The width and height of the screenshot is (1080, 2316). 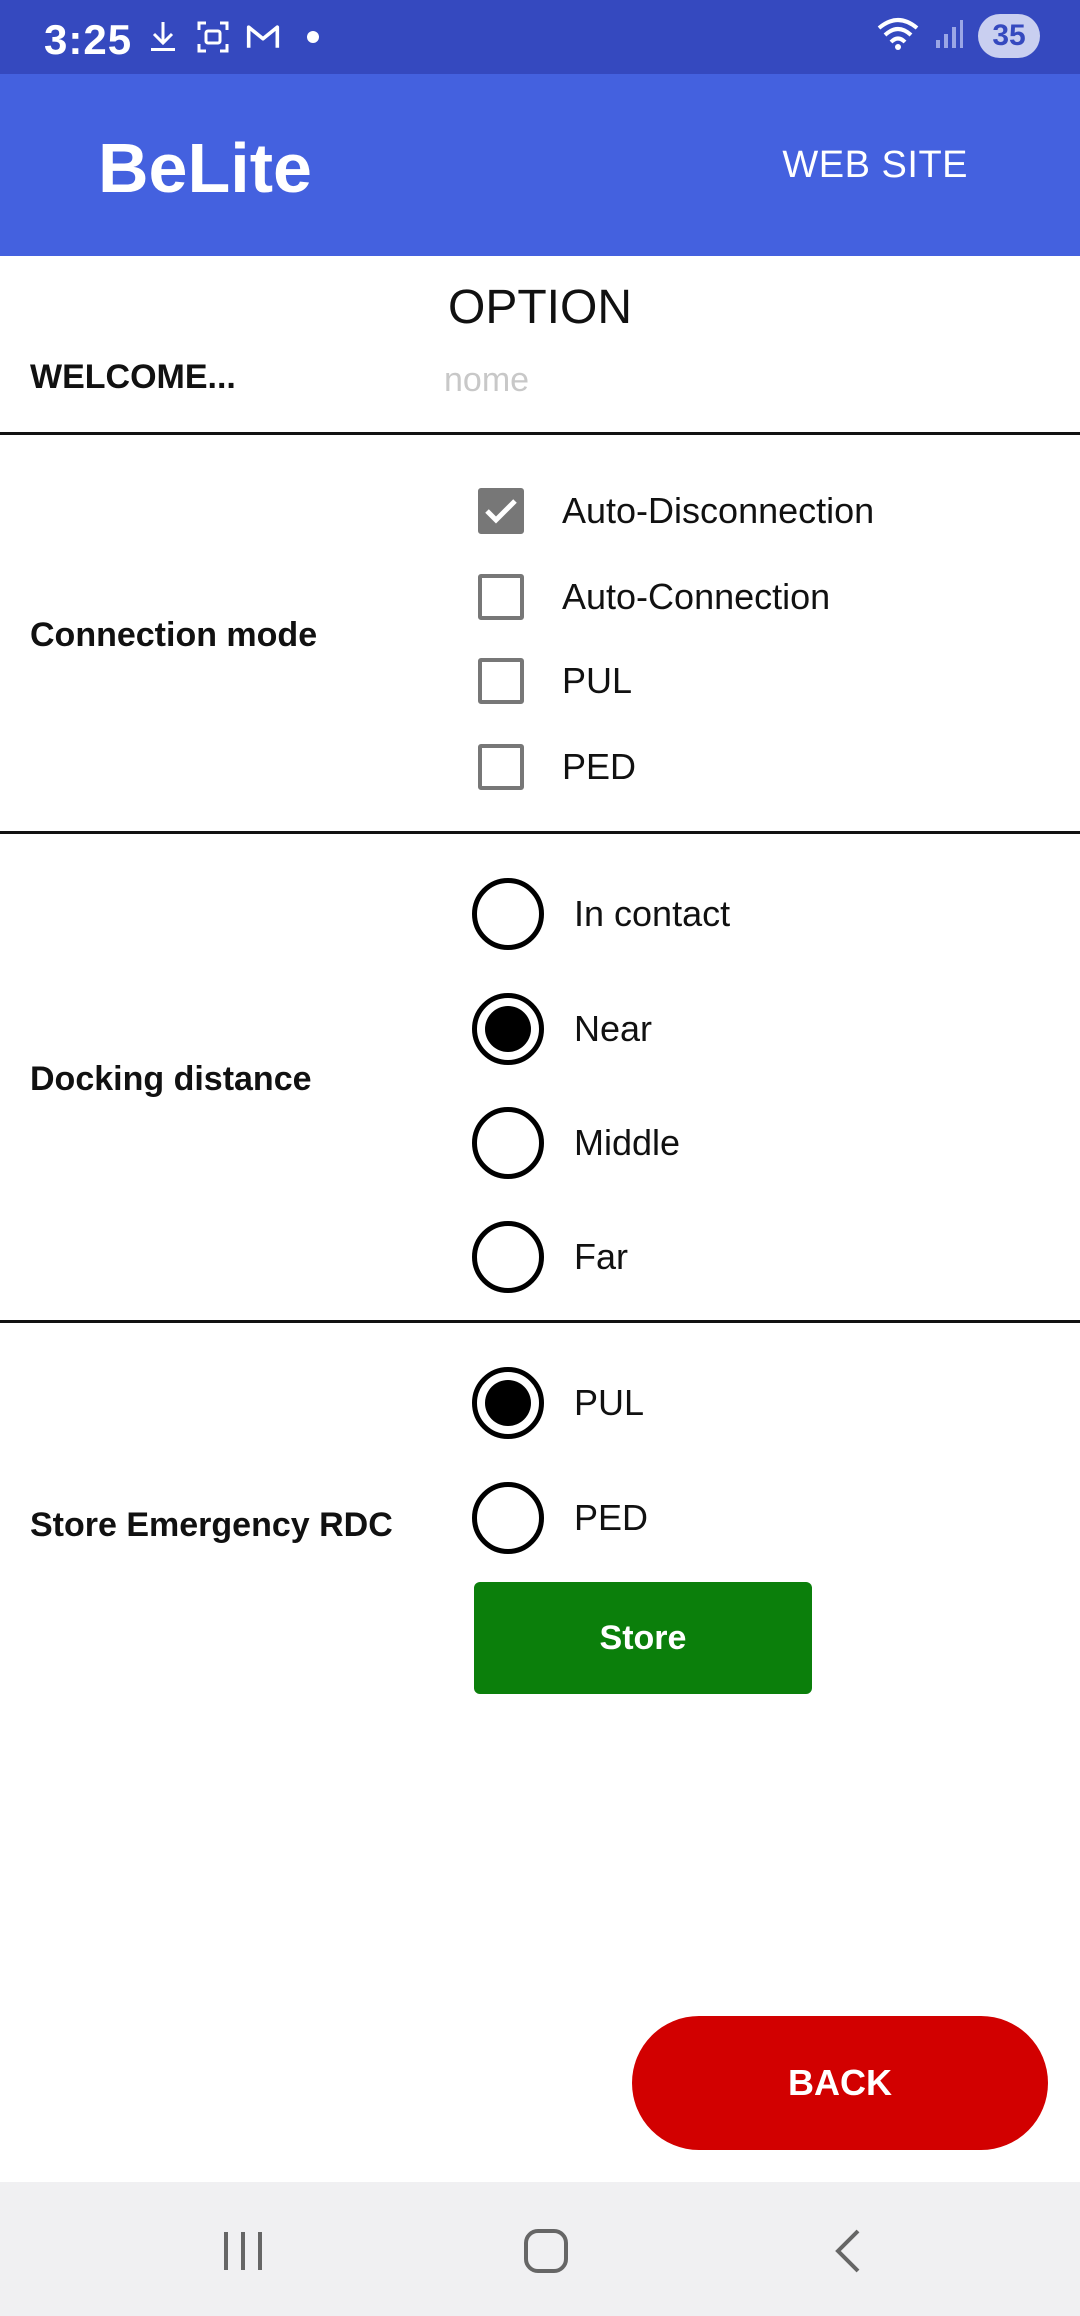 What do you see at coordinates (558, 1403) in the screenshot?
I see `radio-store-pul: PUL` at bounding box center [558, 1403].